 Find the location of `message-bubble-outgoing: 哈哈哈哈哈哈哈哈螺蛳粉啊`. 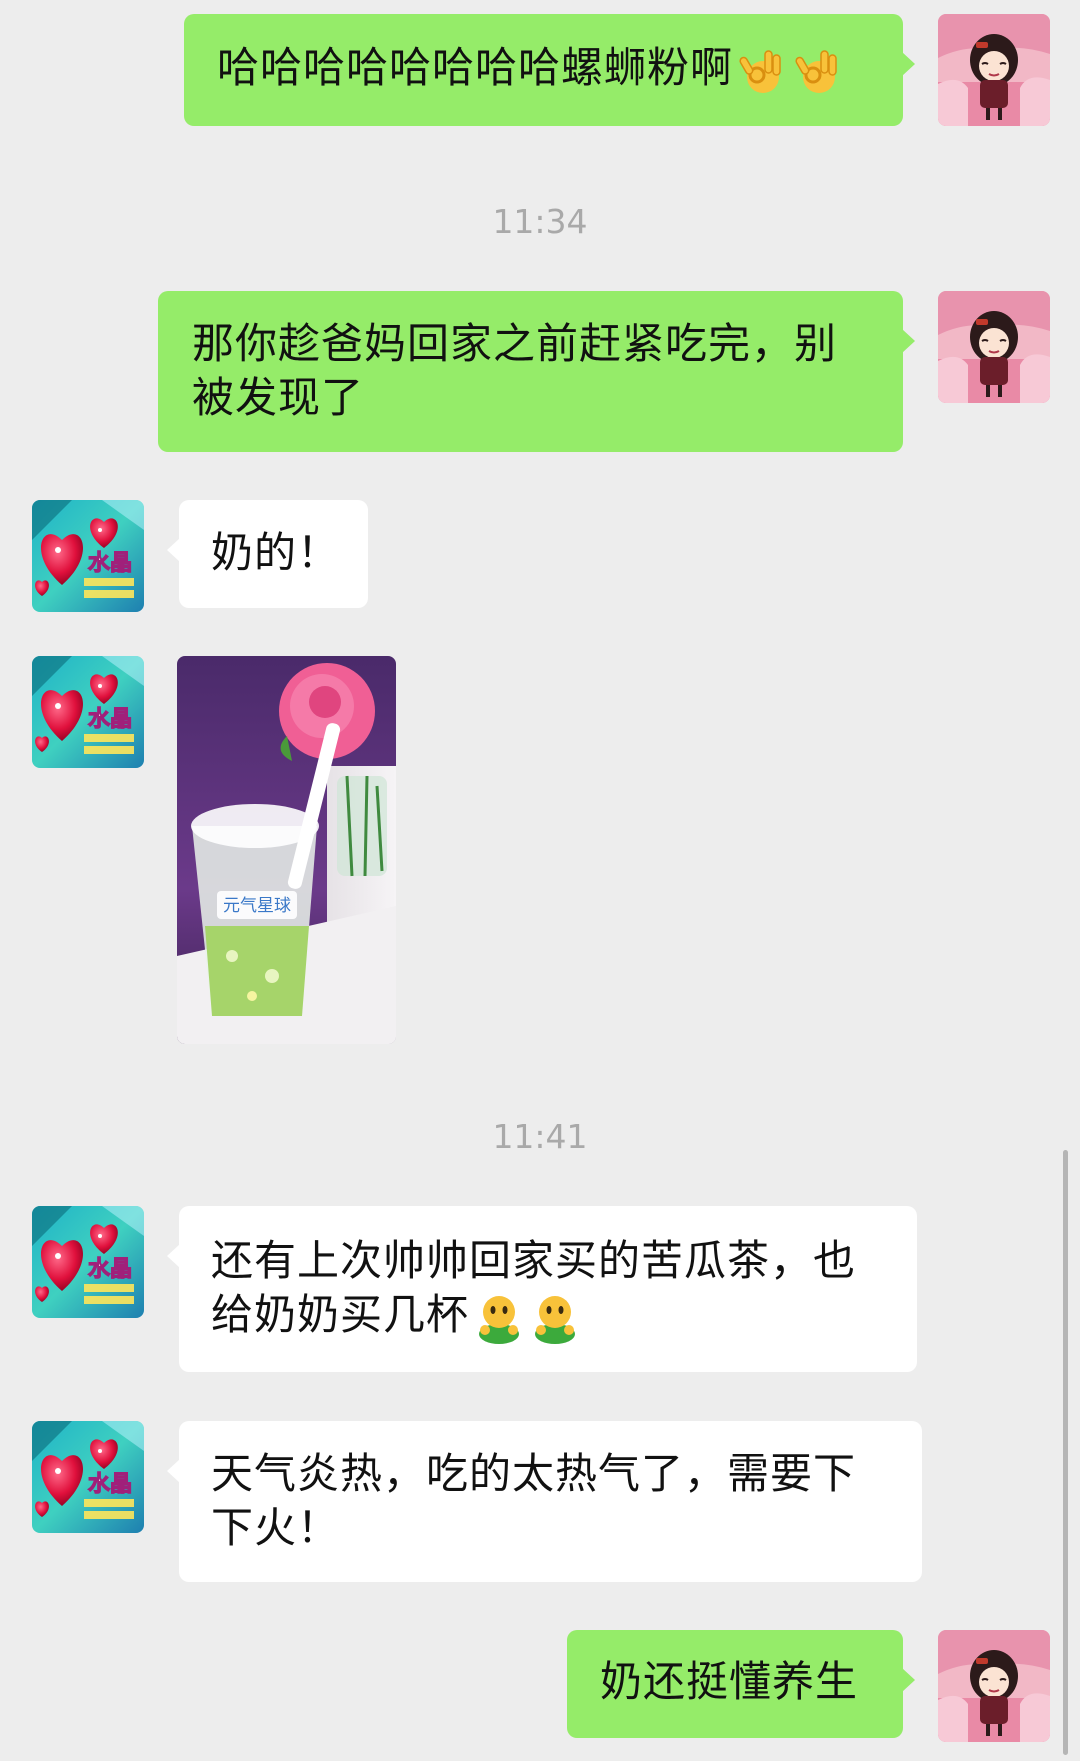

message-bubble-outgoing: 哈哈哈哈哈哈哈哈螺蛳粉啊 is located at coordinates (549, 70).